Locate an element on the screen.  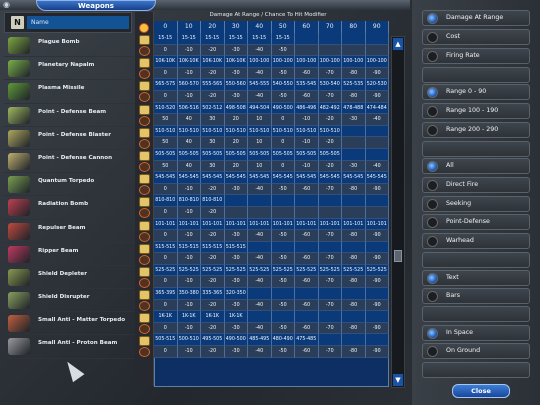
radio-icon is located at coordinates (432, 18).